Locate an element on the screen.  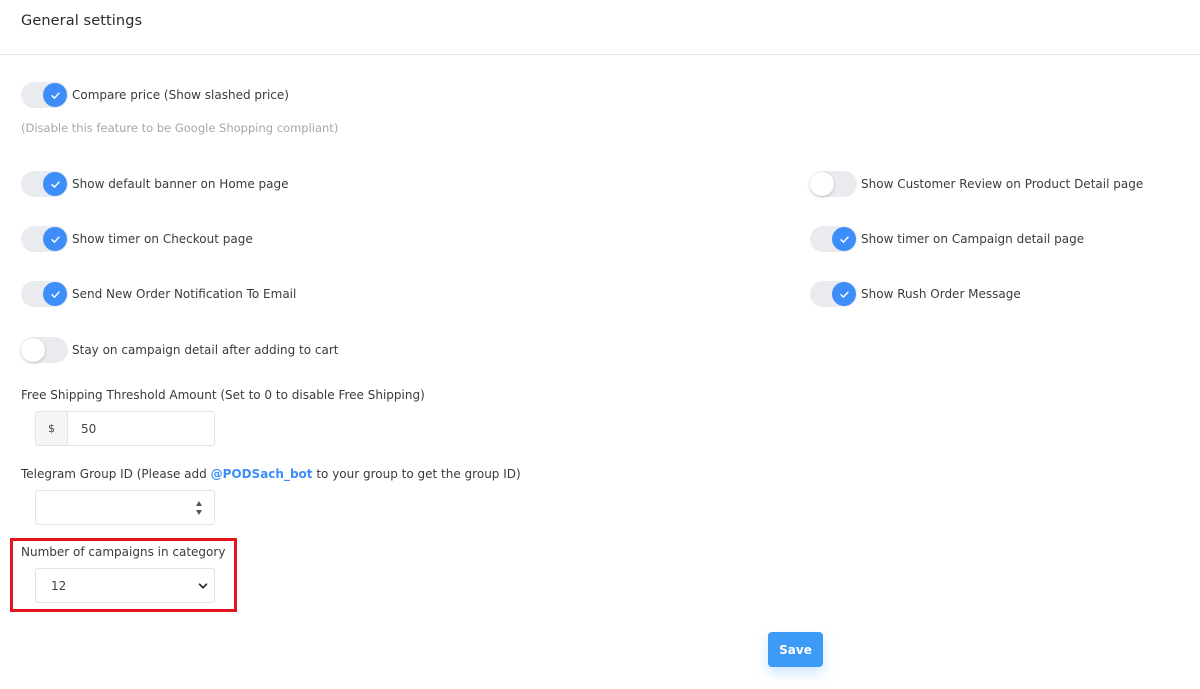
timer-campaign-toggle is located at coordinates (833, 239).